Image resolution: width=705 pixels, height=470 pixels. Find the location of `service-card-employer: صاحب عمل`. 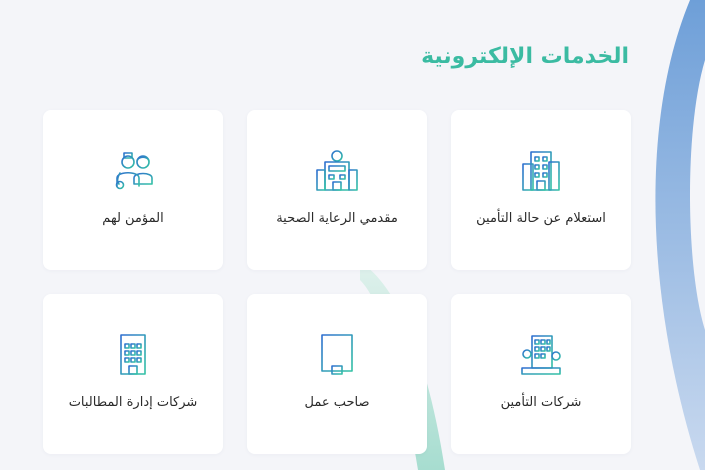

service-card-employer: صاحب عمل is located at coordinates (337, 374).